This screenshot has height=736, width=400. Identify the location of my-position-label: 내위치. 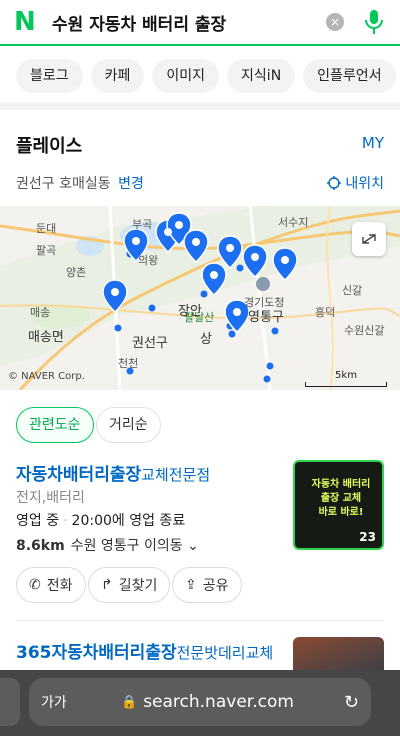
(364, 184).